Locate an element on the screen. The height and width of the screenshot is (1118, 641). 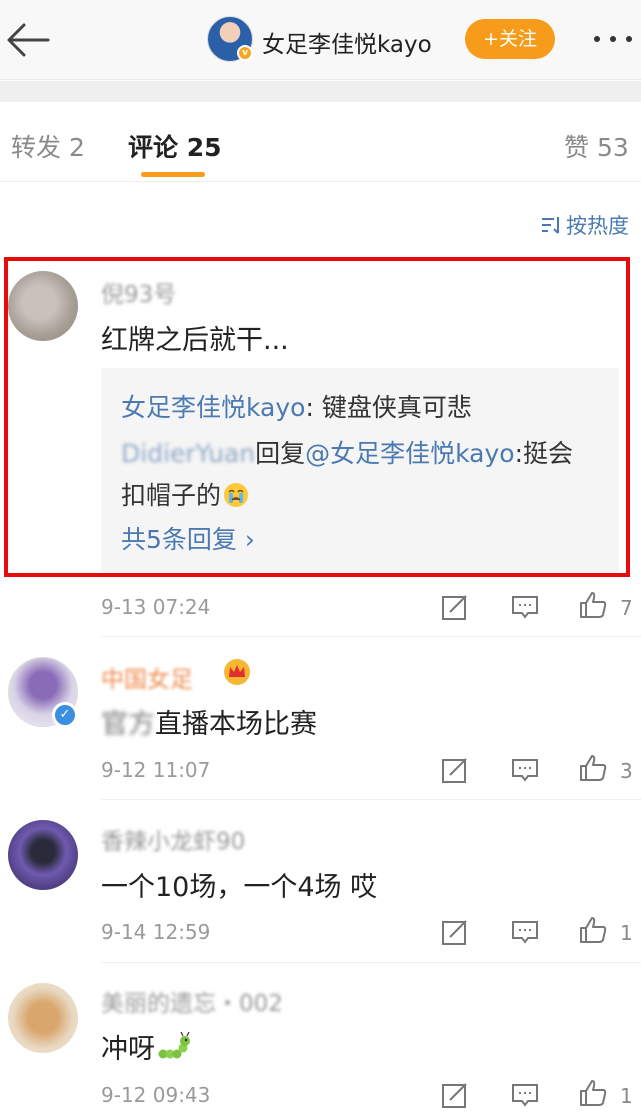
comment-time: 9-14 12:59 is located at coordinates (156, 932).